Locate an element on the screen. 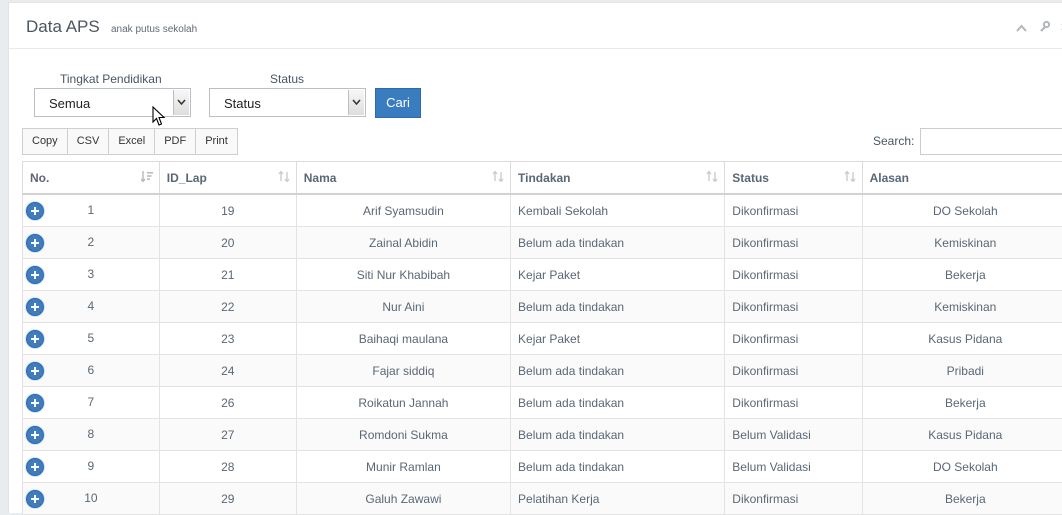 The image size is (1062, 515). col-no-label: No. is located at coordinates (39, 178).